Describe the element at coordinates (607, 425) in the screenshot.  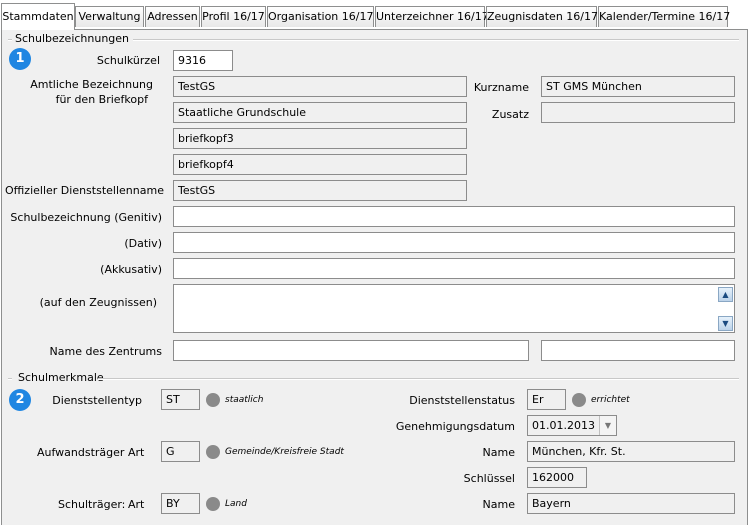
I see `chevron-down-icon: ▼` at that location.